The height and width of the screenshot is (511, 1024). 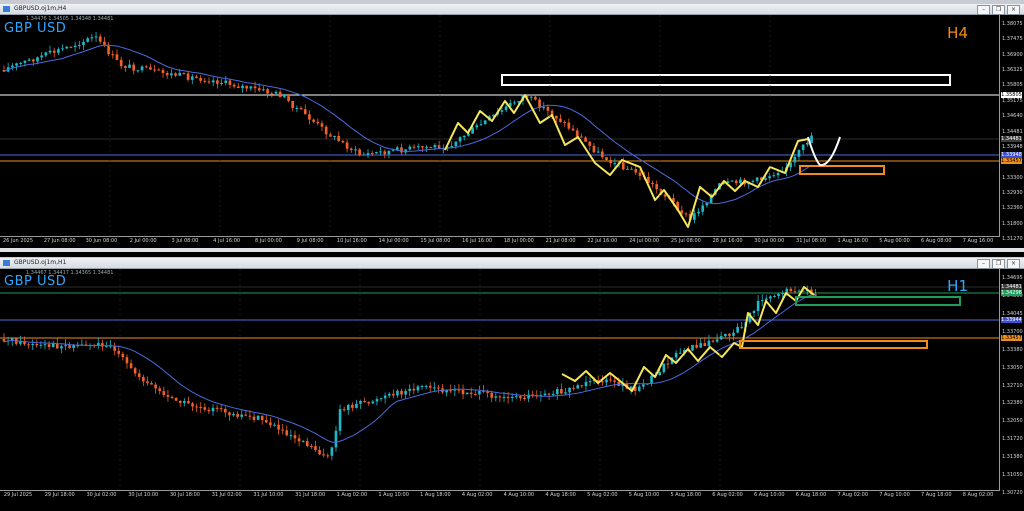 I want to click on time-tick-label: 31 Jul 10:00, so click(x=268, y=495).